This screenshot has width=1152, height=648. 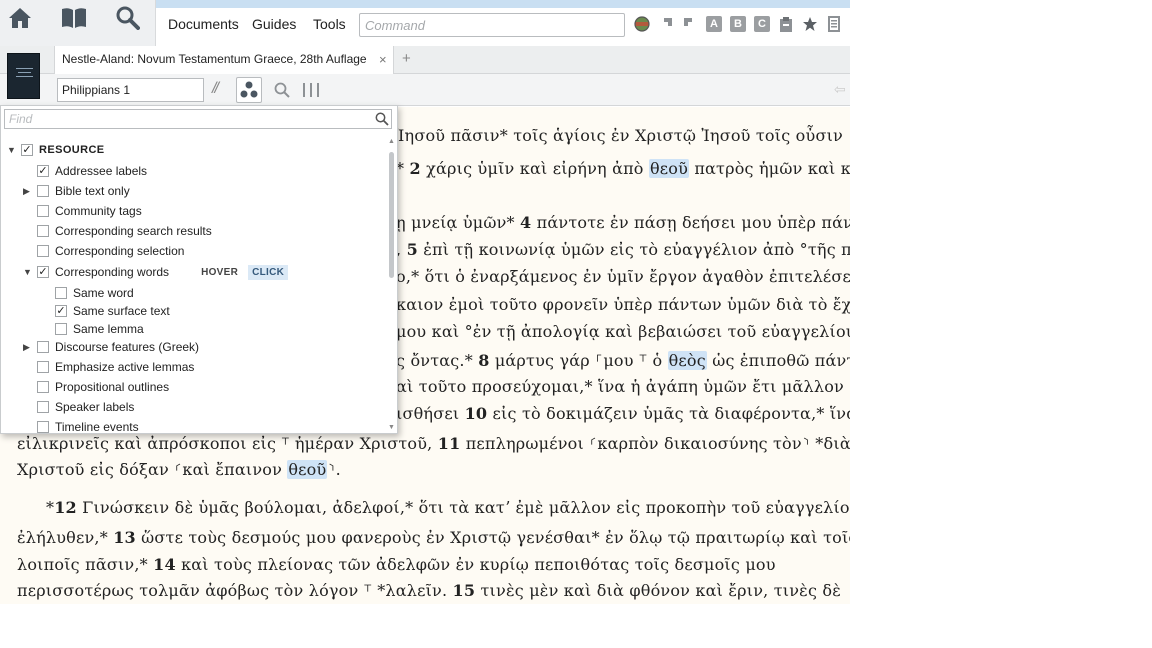 I want to click on filter-item-label: Timeline events, so click(x=97, y=427).